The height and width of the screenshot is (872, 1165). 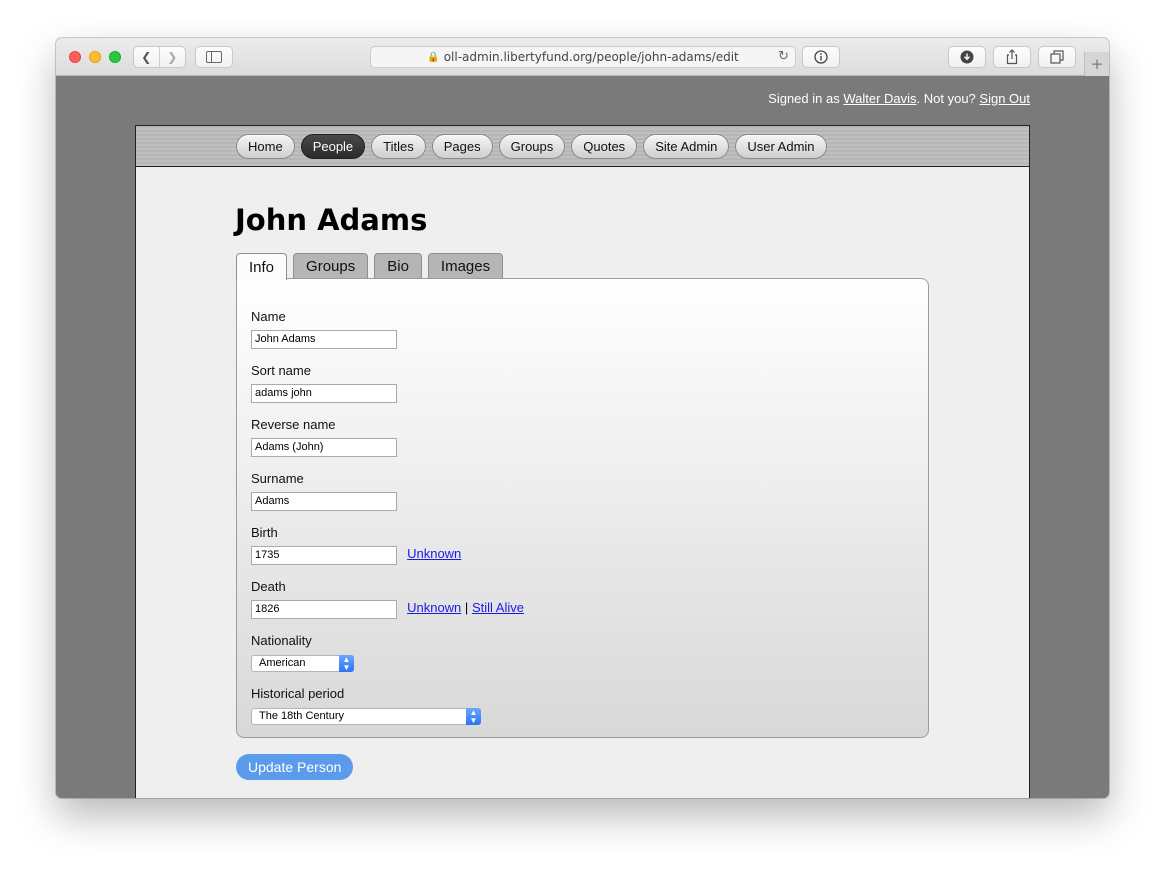 What do you see at coordinates (1004, 98) in the screenshot?
I see `sign-out-link: Sign Out` at bounding box center [1004, 98].